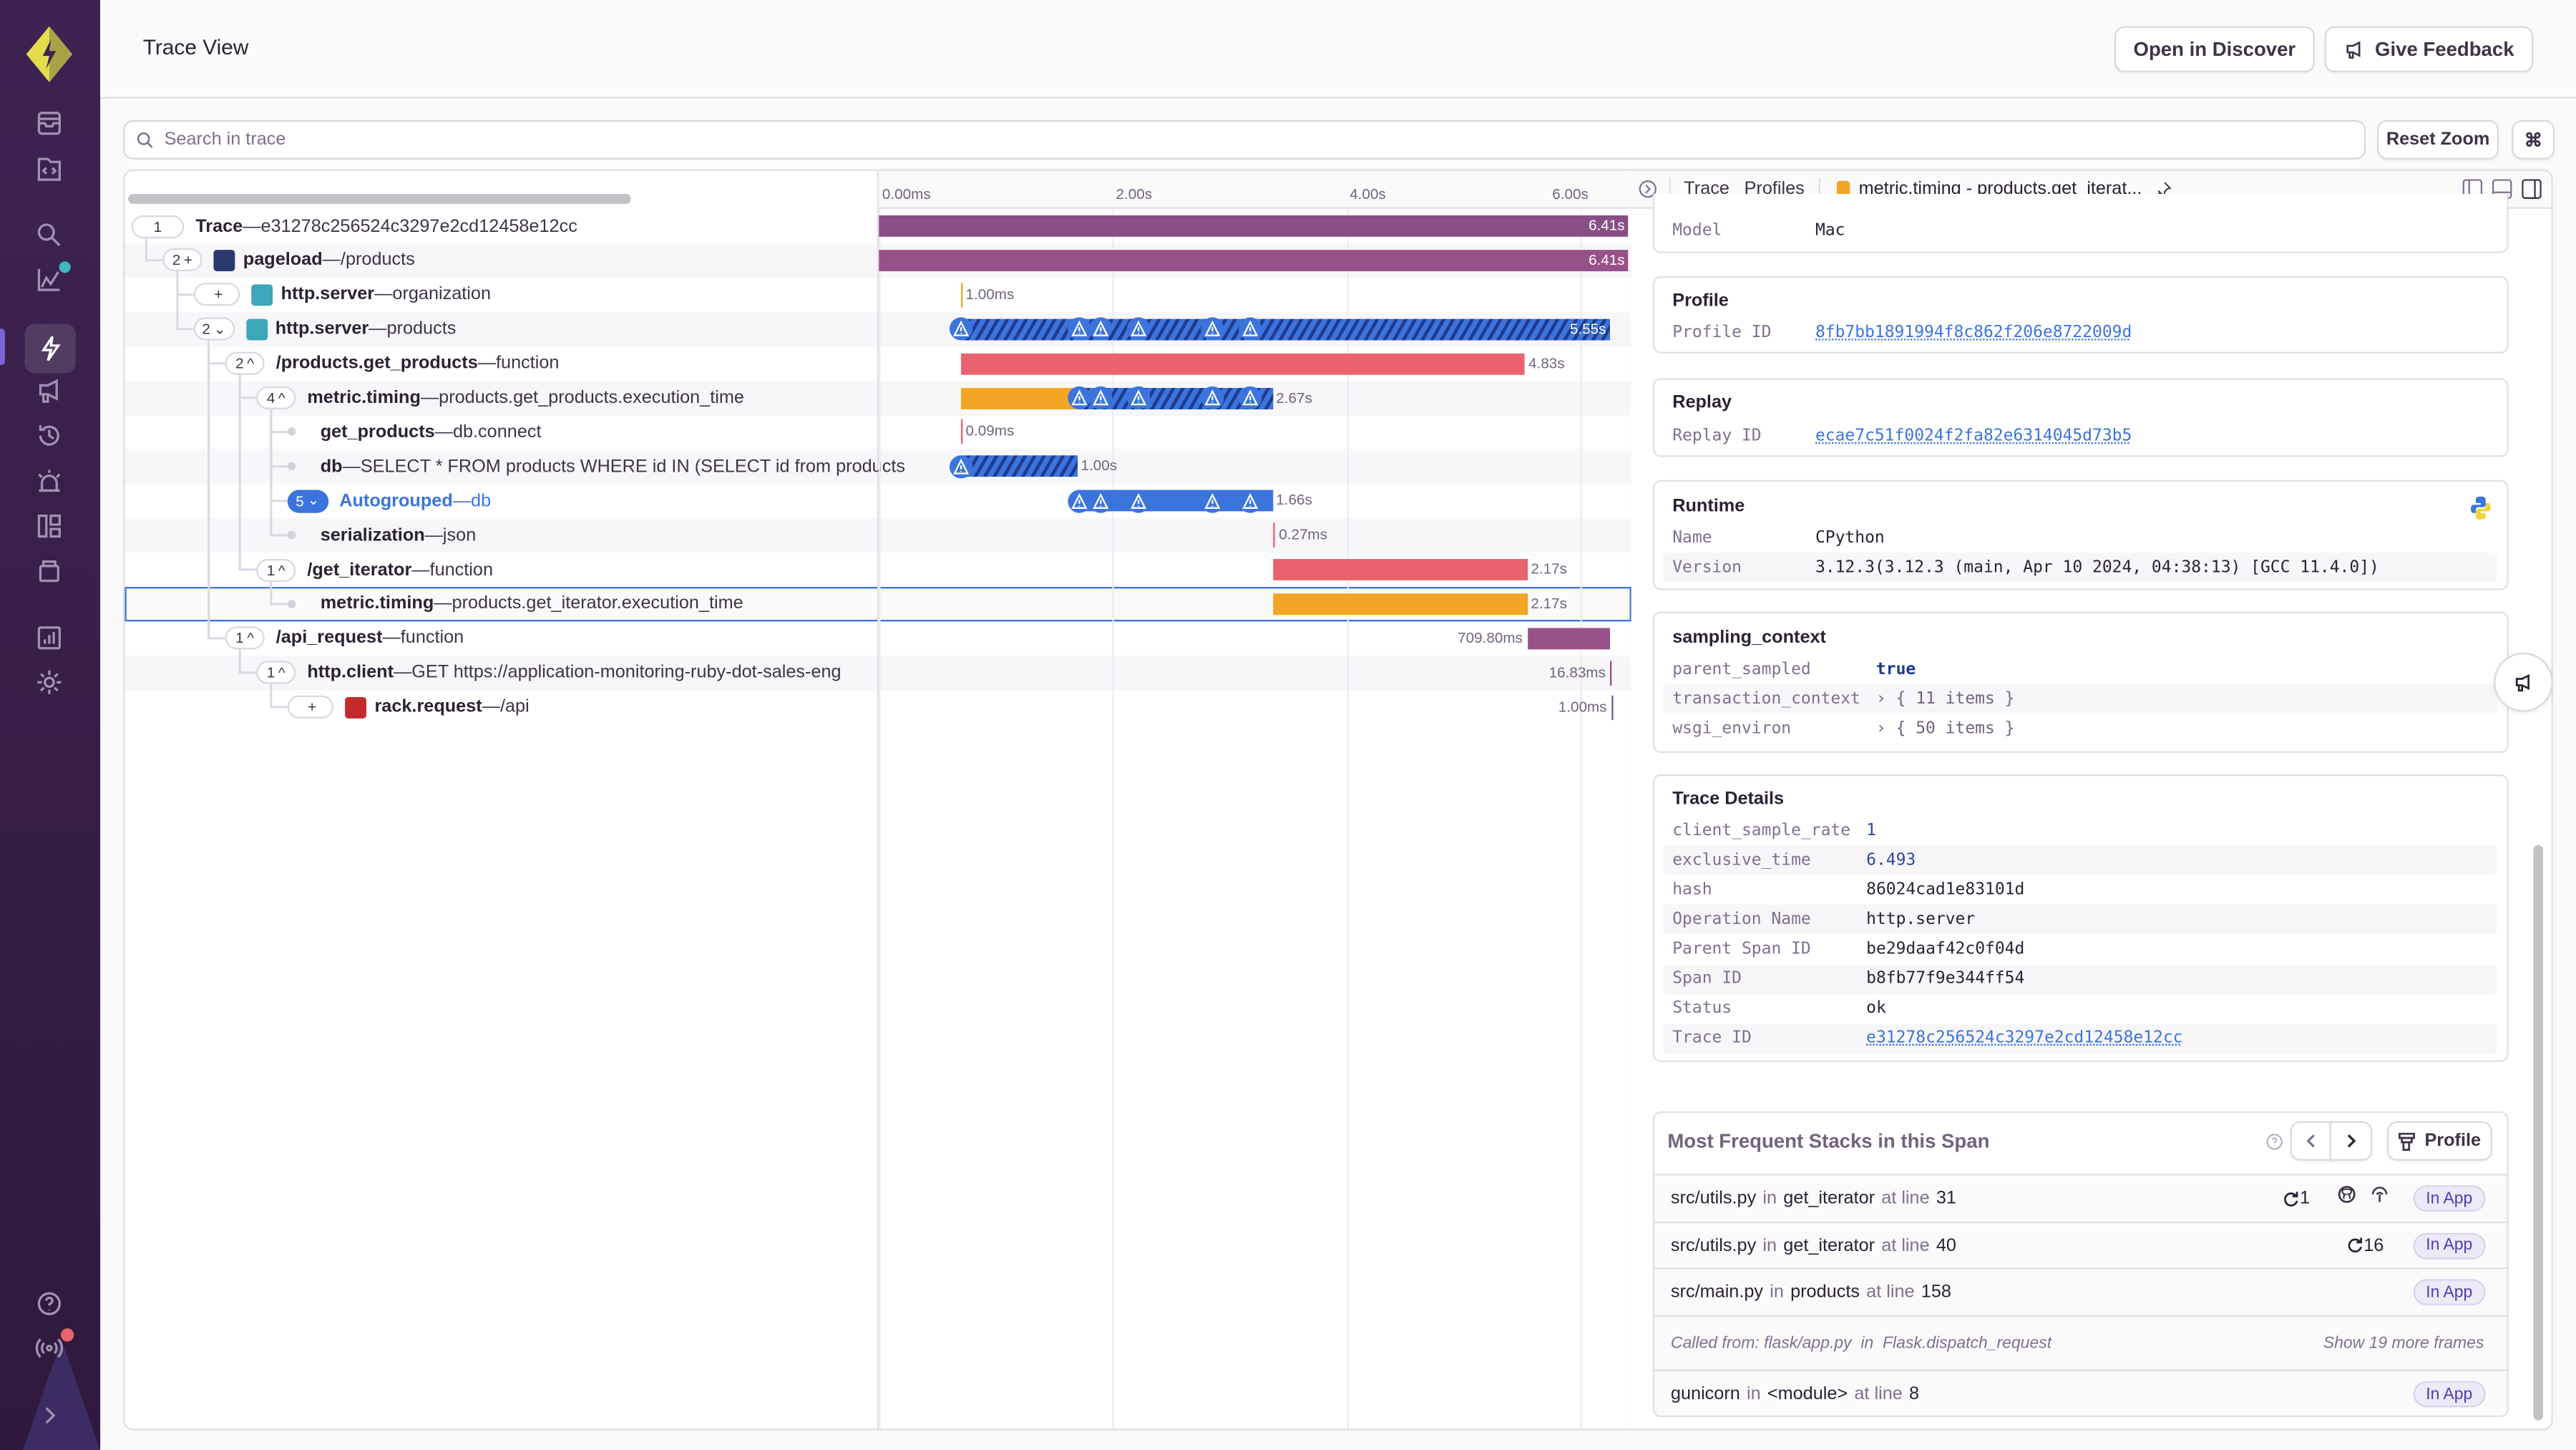  Describe the element at coordinates (214, 329) in the screenshot. I see `children-count-toggle: 2 ⌄` at that location.